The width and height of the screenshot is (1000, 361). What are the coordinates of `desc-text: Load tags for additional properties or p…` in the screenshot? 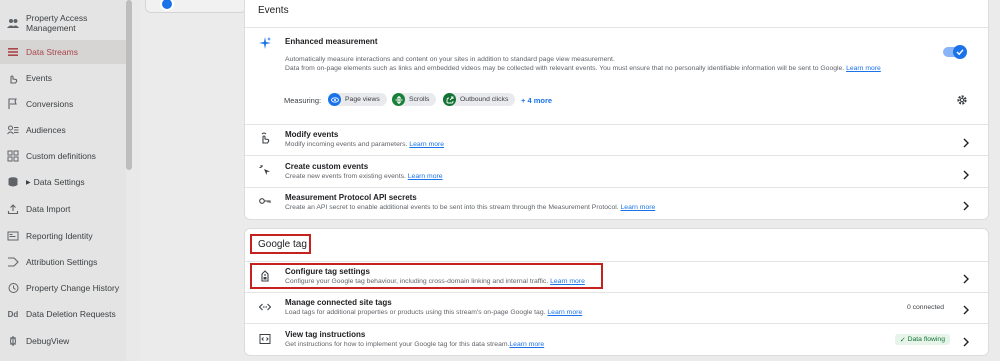 It's located at (415, 312).